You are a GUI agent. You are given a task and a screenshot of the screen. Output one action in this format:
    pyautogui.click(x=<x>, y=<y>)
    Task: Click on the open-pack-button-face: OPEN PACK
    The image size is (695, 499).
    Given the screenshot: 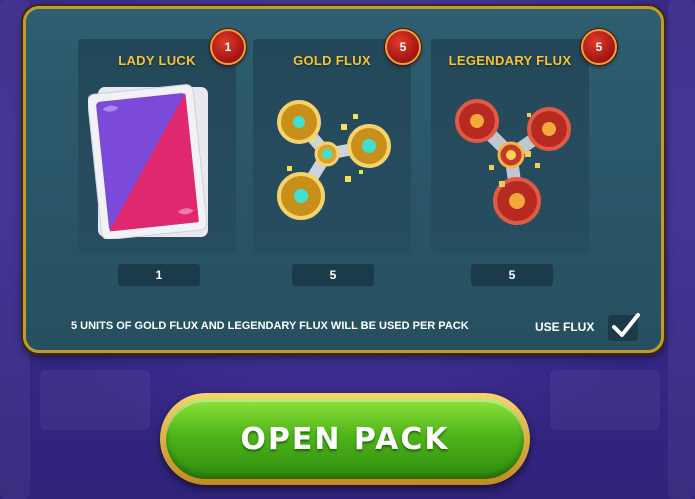 What is the action you would take?
    pyautogui.click(x=345, y=439)
    